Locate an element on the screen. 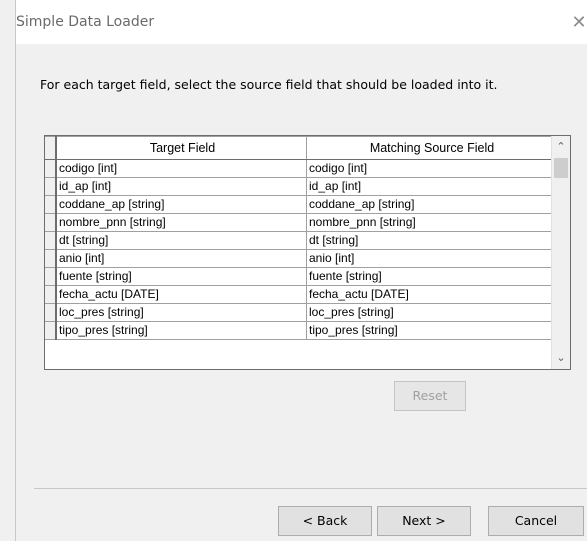 This screenshot has width=587, height=541. table-row: coddane_ap [string] coddane_ap [string] is located at coordinates (300, 204).